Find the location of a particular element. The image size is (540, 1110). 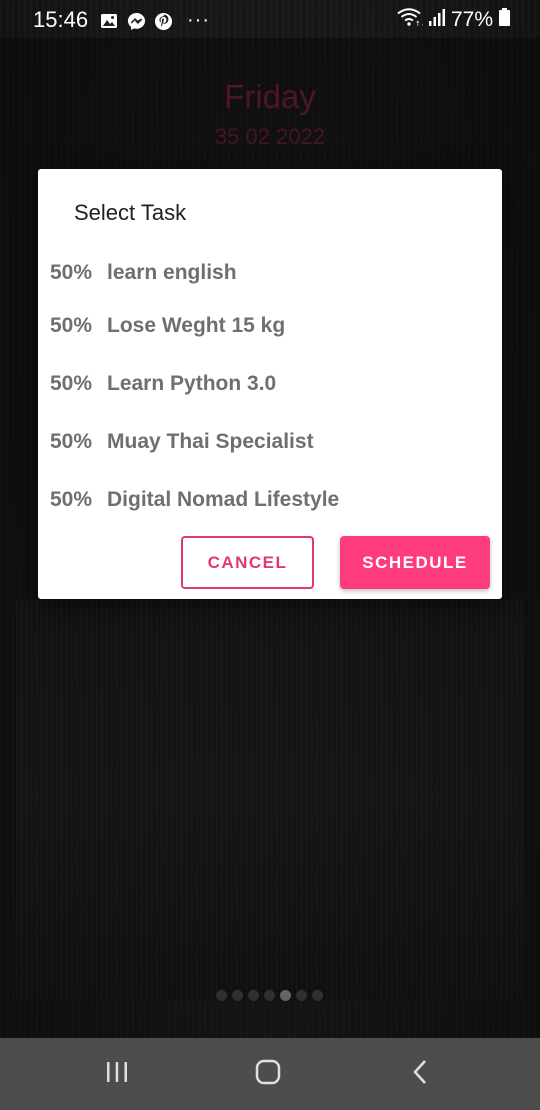

recents-icon is located at coordinates (117, 1074).